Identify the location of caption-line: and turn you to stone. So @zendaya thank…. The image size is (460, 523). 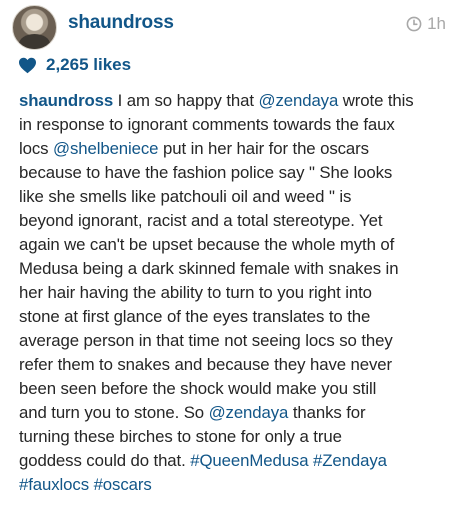
(234, 413).